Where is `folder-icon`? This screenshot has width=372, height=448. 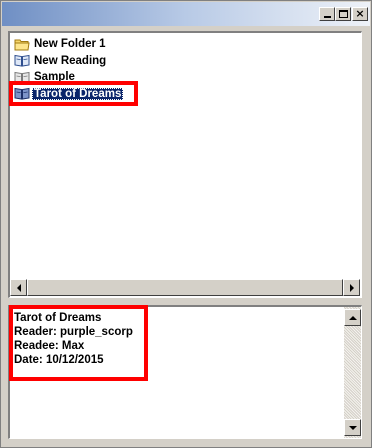
folder-icon is located at coordinates (22, 44).